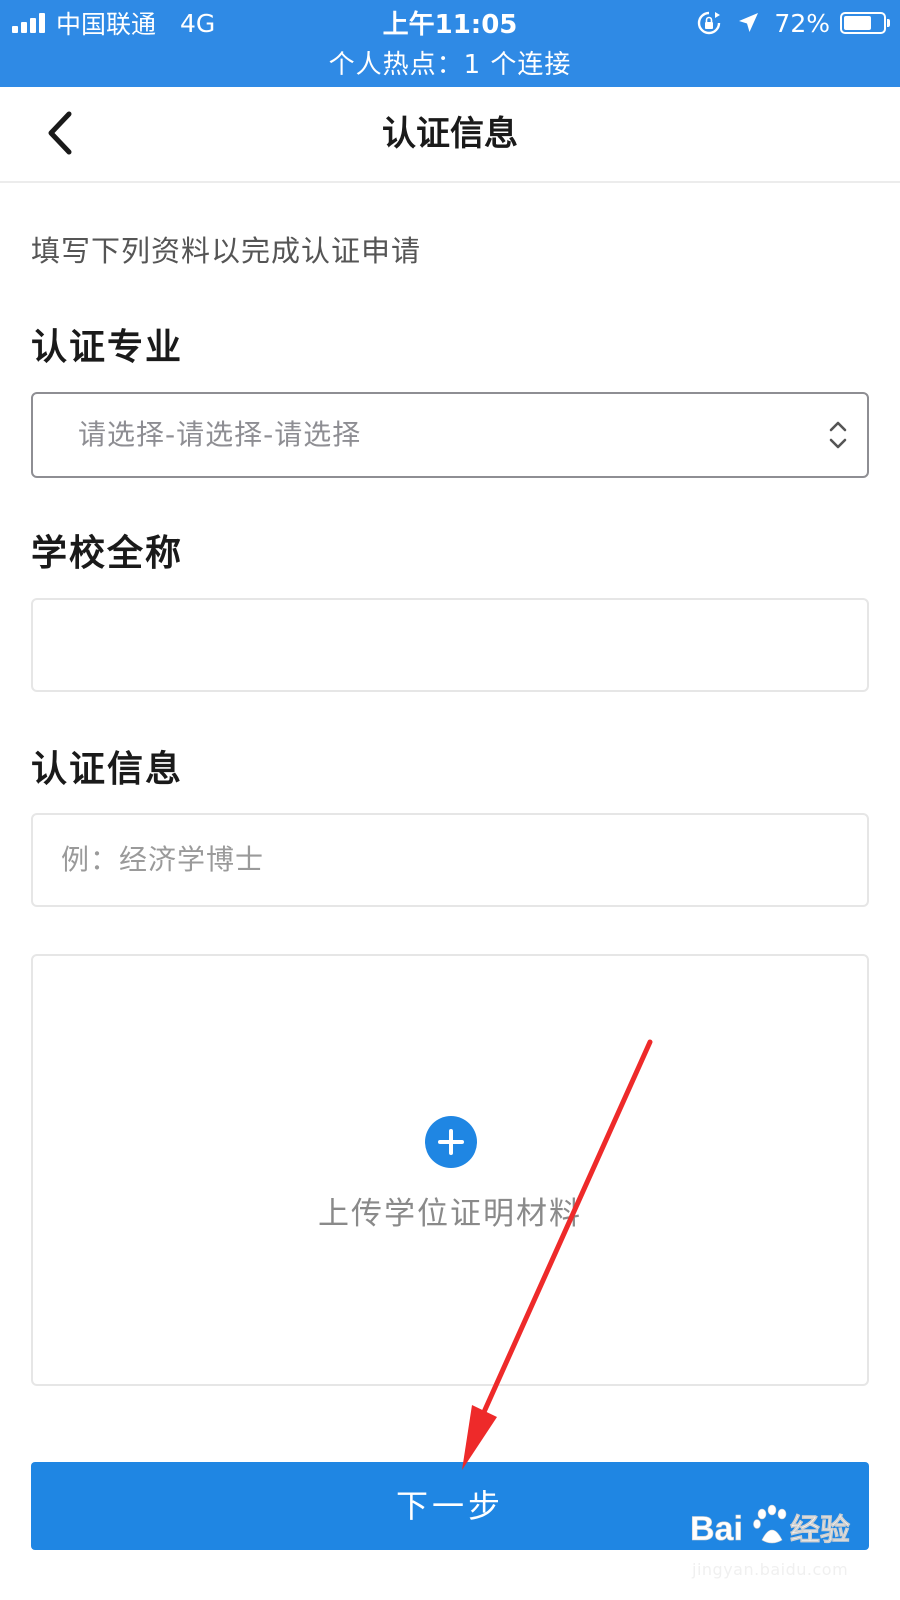  What do you see at coordinates (802, 23) in the screenshot?
I see `battery-percent: 72%` at bounding box center [802, 23].